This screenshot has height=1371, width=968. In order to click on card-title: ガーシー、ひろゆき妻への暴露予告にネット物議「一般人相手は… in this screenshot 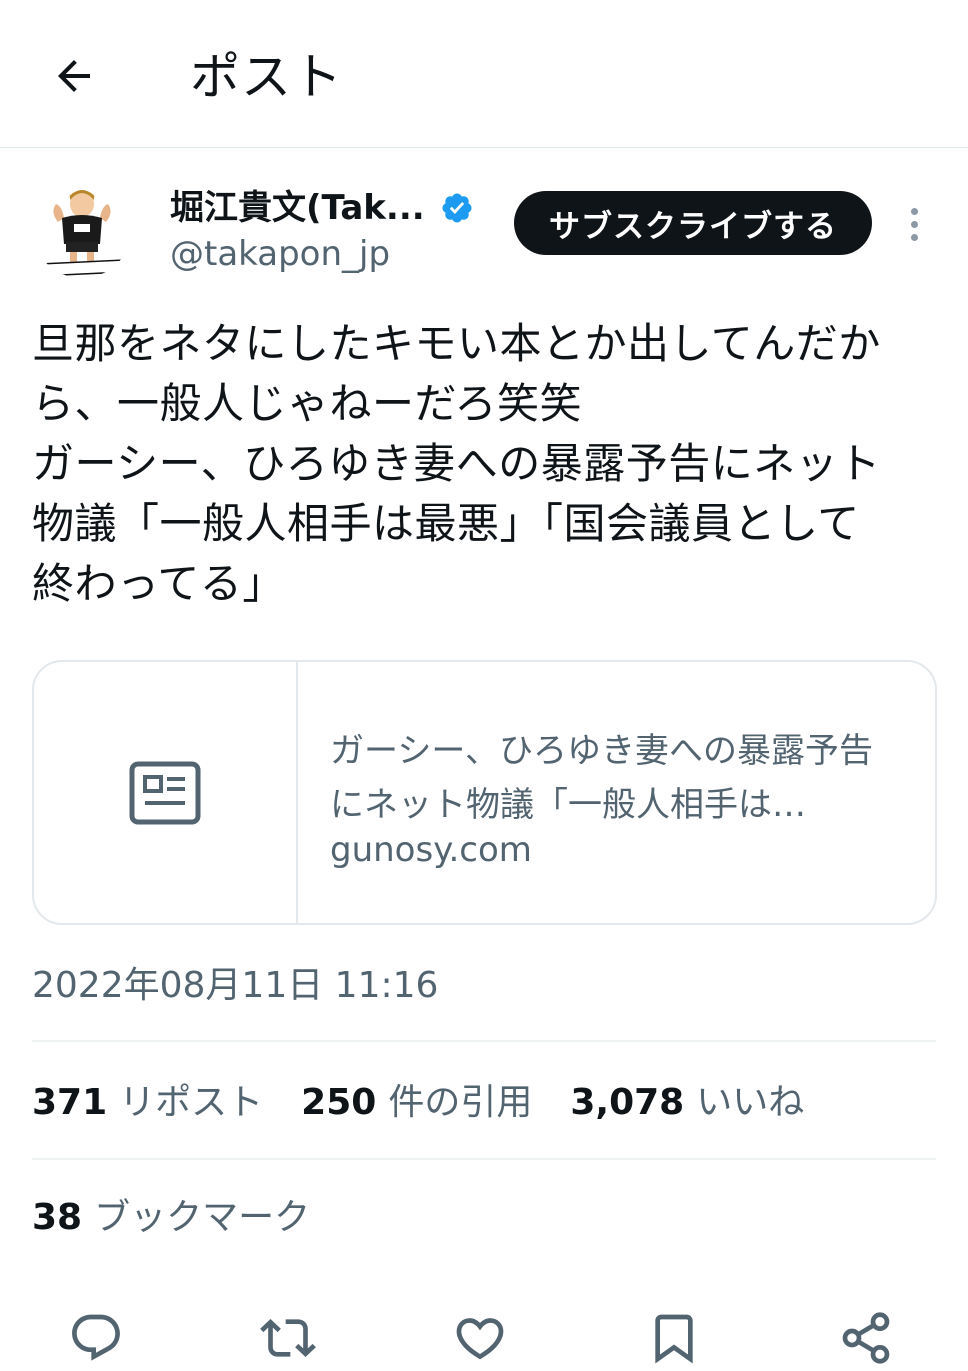, I will do `click(601, 778)`.